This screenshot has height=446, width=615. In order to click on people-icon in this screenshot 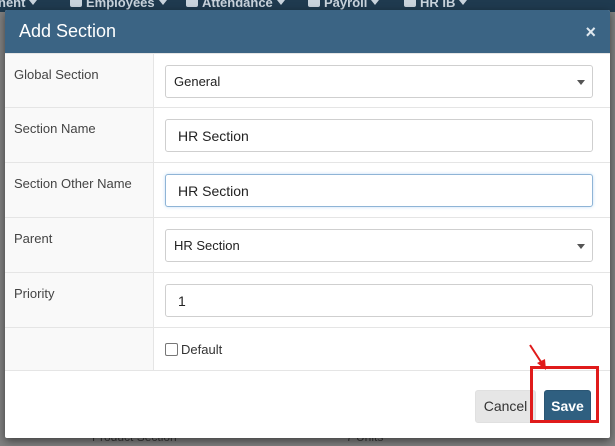, I will do `click(76, 3)`.